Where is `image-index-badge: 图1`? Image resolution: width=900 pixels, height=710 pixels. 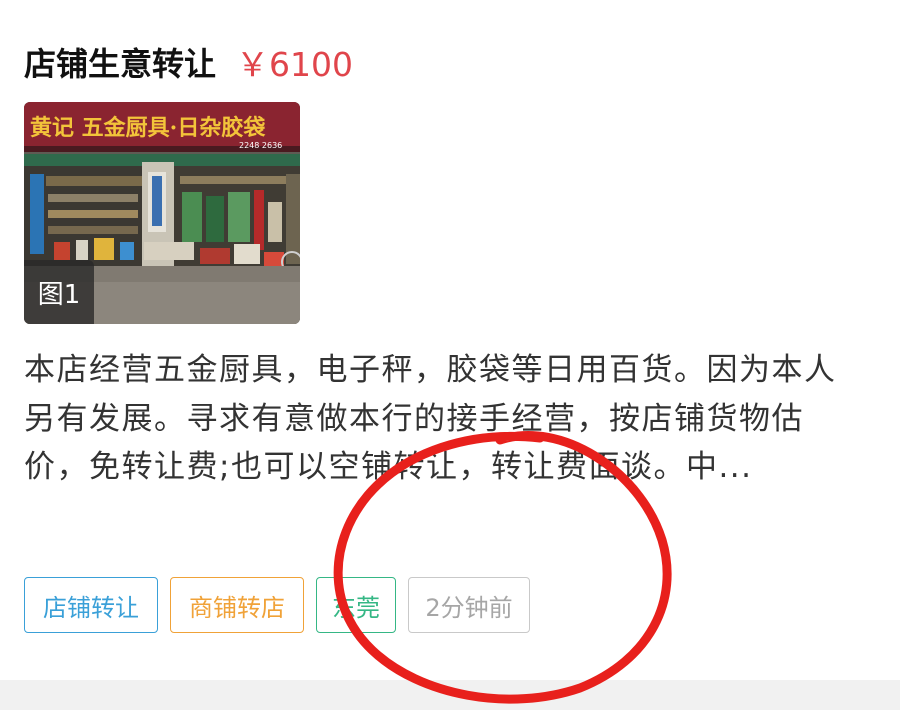
image-index-badge: 图1 is located at coordinates (59, 292).